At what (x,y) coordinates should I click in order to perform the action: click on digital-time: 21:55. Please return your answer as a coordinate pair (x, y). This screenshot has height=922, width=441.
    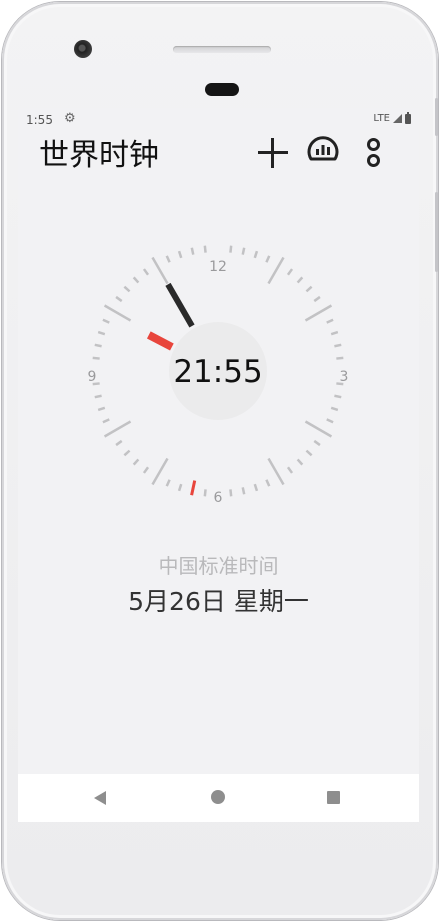
    Looking at the image, I should click on (217, 372).